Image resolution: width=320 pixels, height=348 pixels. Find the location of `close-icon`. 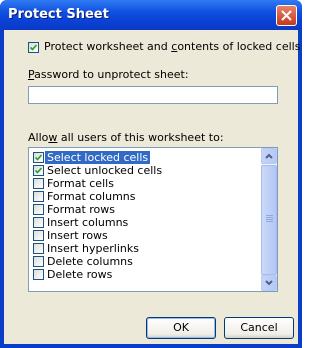

close-icon is located at coordinates (286, 15).